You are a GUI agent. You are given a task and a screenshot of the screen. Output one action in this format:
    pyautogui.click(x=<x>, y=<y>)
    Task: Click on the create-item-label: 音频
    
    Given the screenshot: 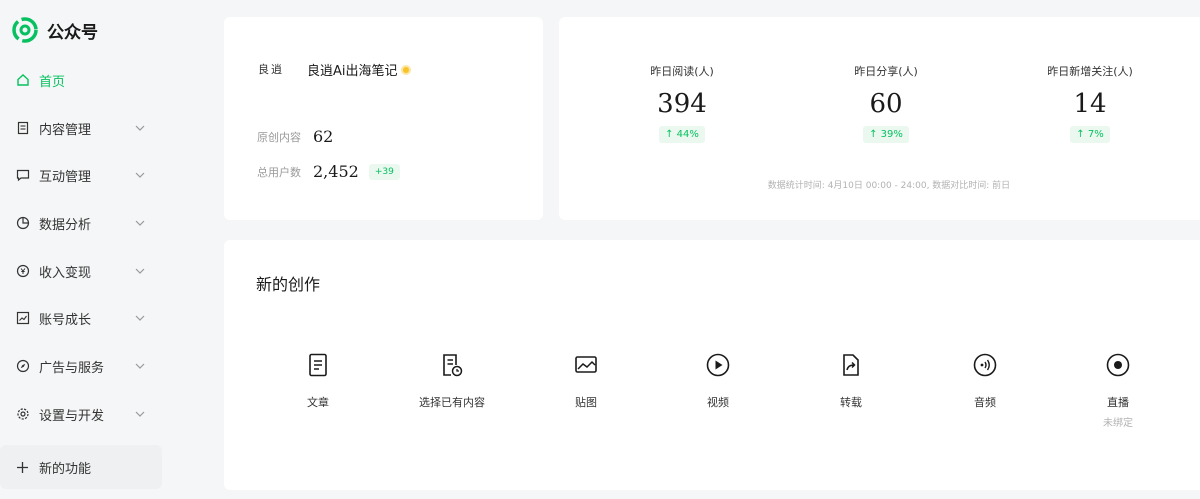 What is the action you would take?
    pyautogui.click(x=985, y=402)
    